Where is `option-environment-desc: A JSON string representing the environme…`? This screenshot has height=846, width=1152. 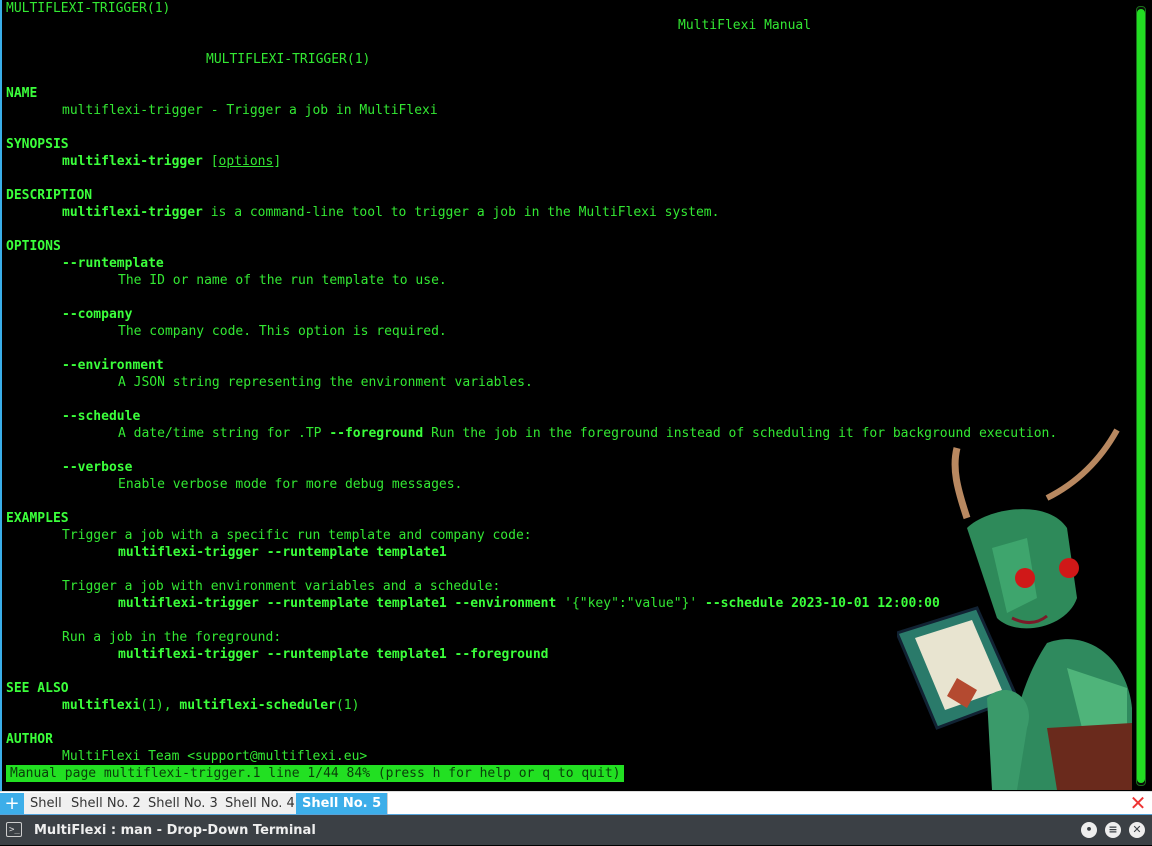
option-environment-desc: A JSON string representing the environme… is located at coordinates (325, 382).